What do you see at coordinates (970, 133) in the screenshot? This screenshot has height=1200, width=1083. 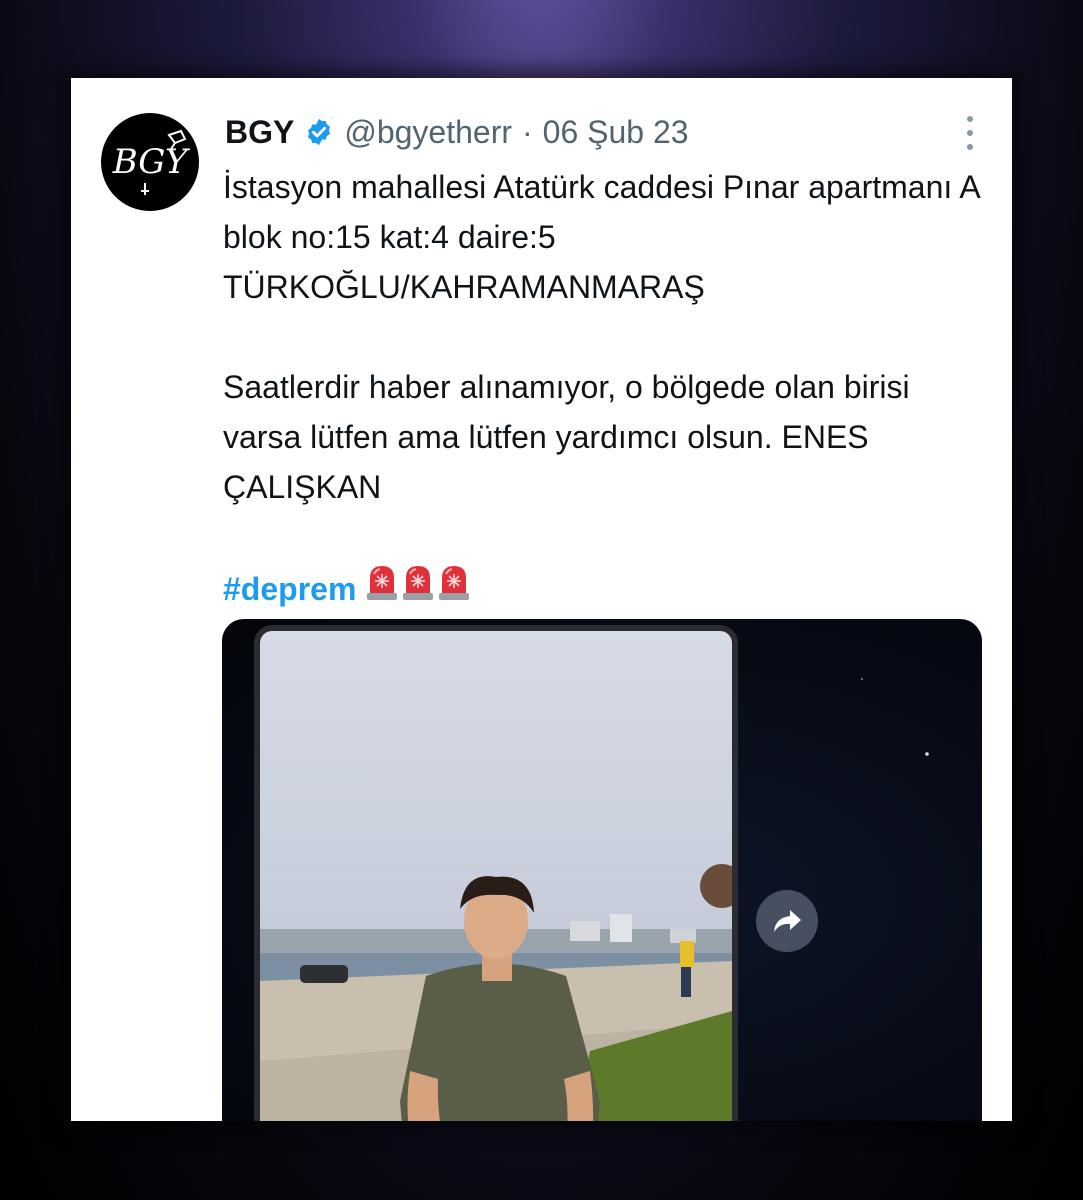 I see `more-options-icon` at bounding box center [970, 133].